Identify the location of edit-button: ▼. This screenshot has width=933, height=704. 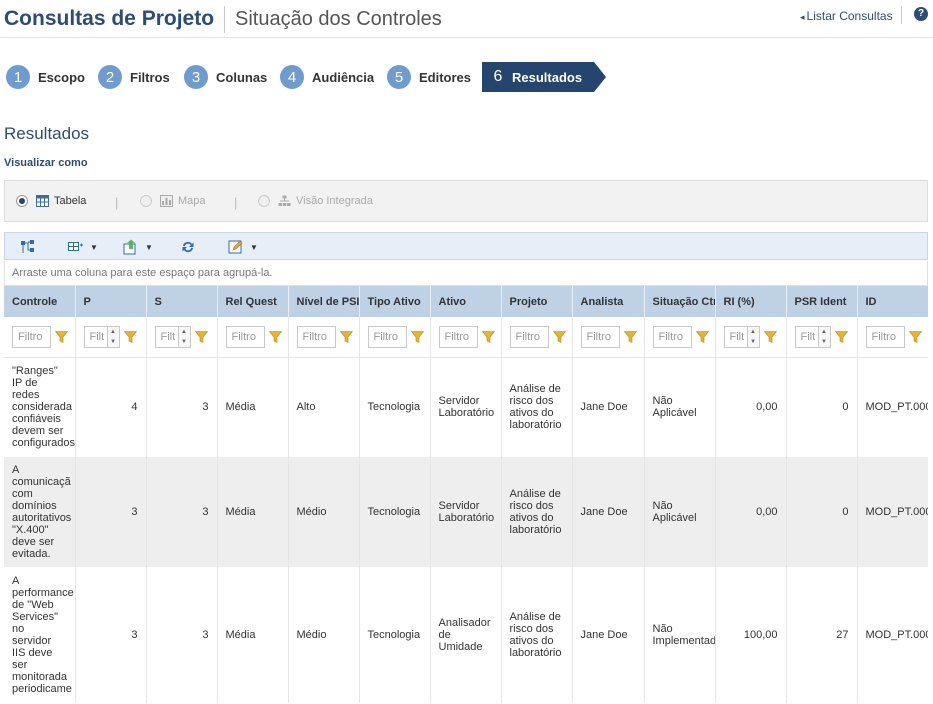
(243, 247).